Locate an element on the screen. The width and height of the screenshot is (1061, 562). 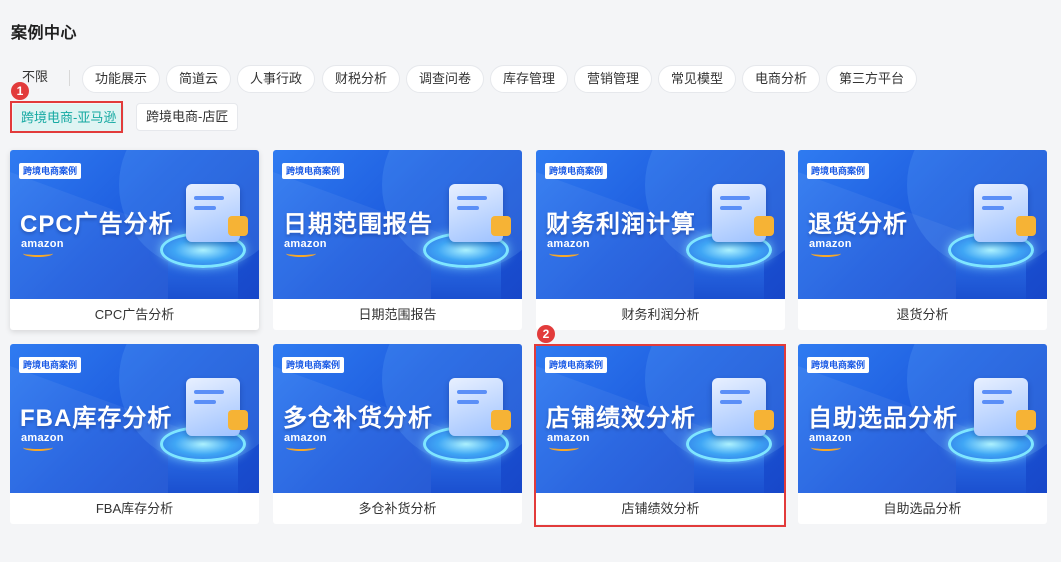
case-banner-title: 退货分析 is located at coordinates (858, 224).